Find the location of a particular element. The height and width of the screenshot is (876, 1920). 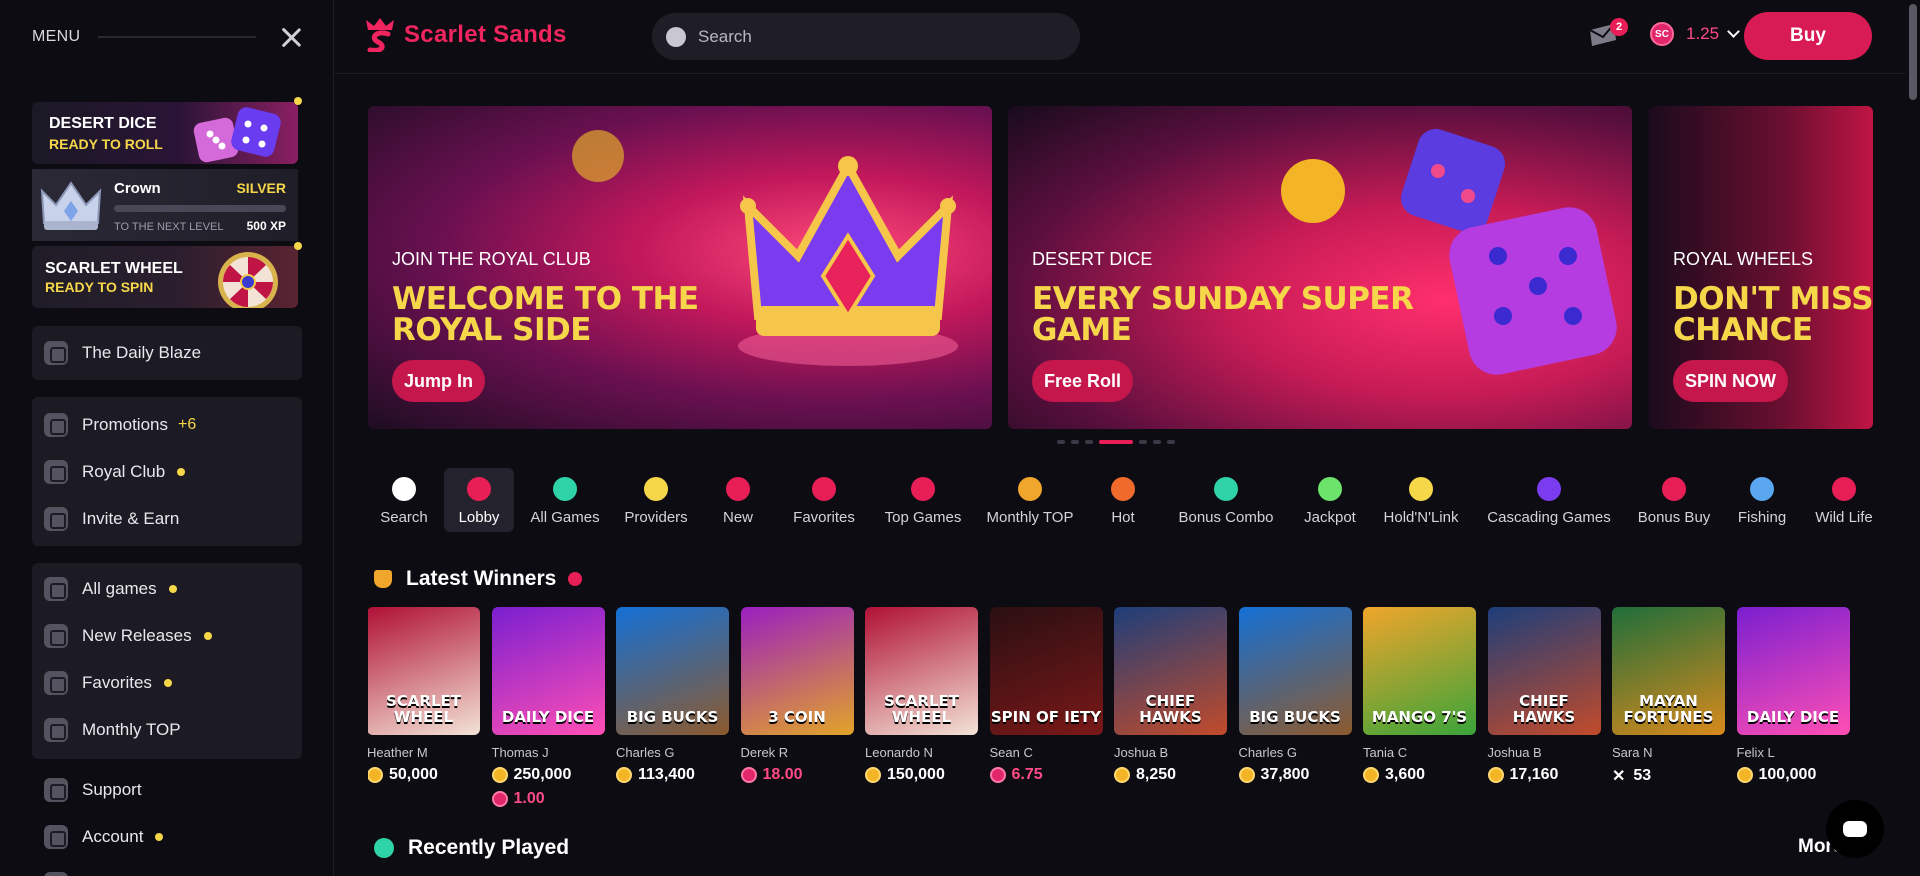

mail-count-badge: 2 is located at coordinates (1619, 27).